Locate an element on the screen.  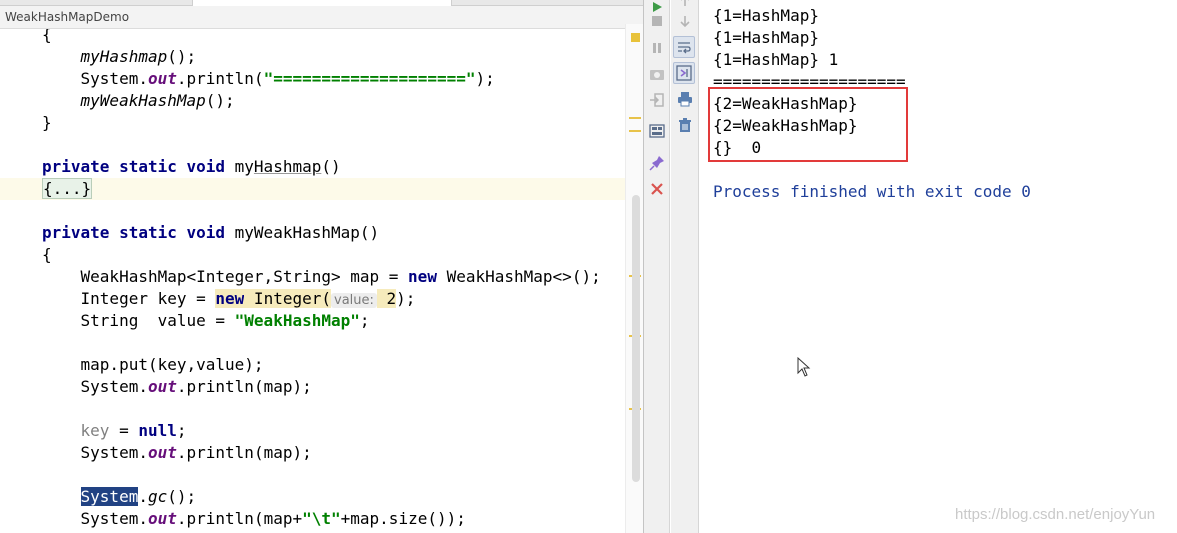
run-toolbar-left is located at coordinates (657, 266).